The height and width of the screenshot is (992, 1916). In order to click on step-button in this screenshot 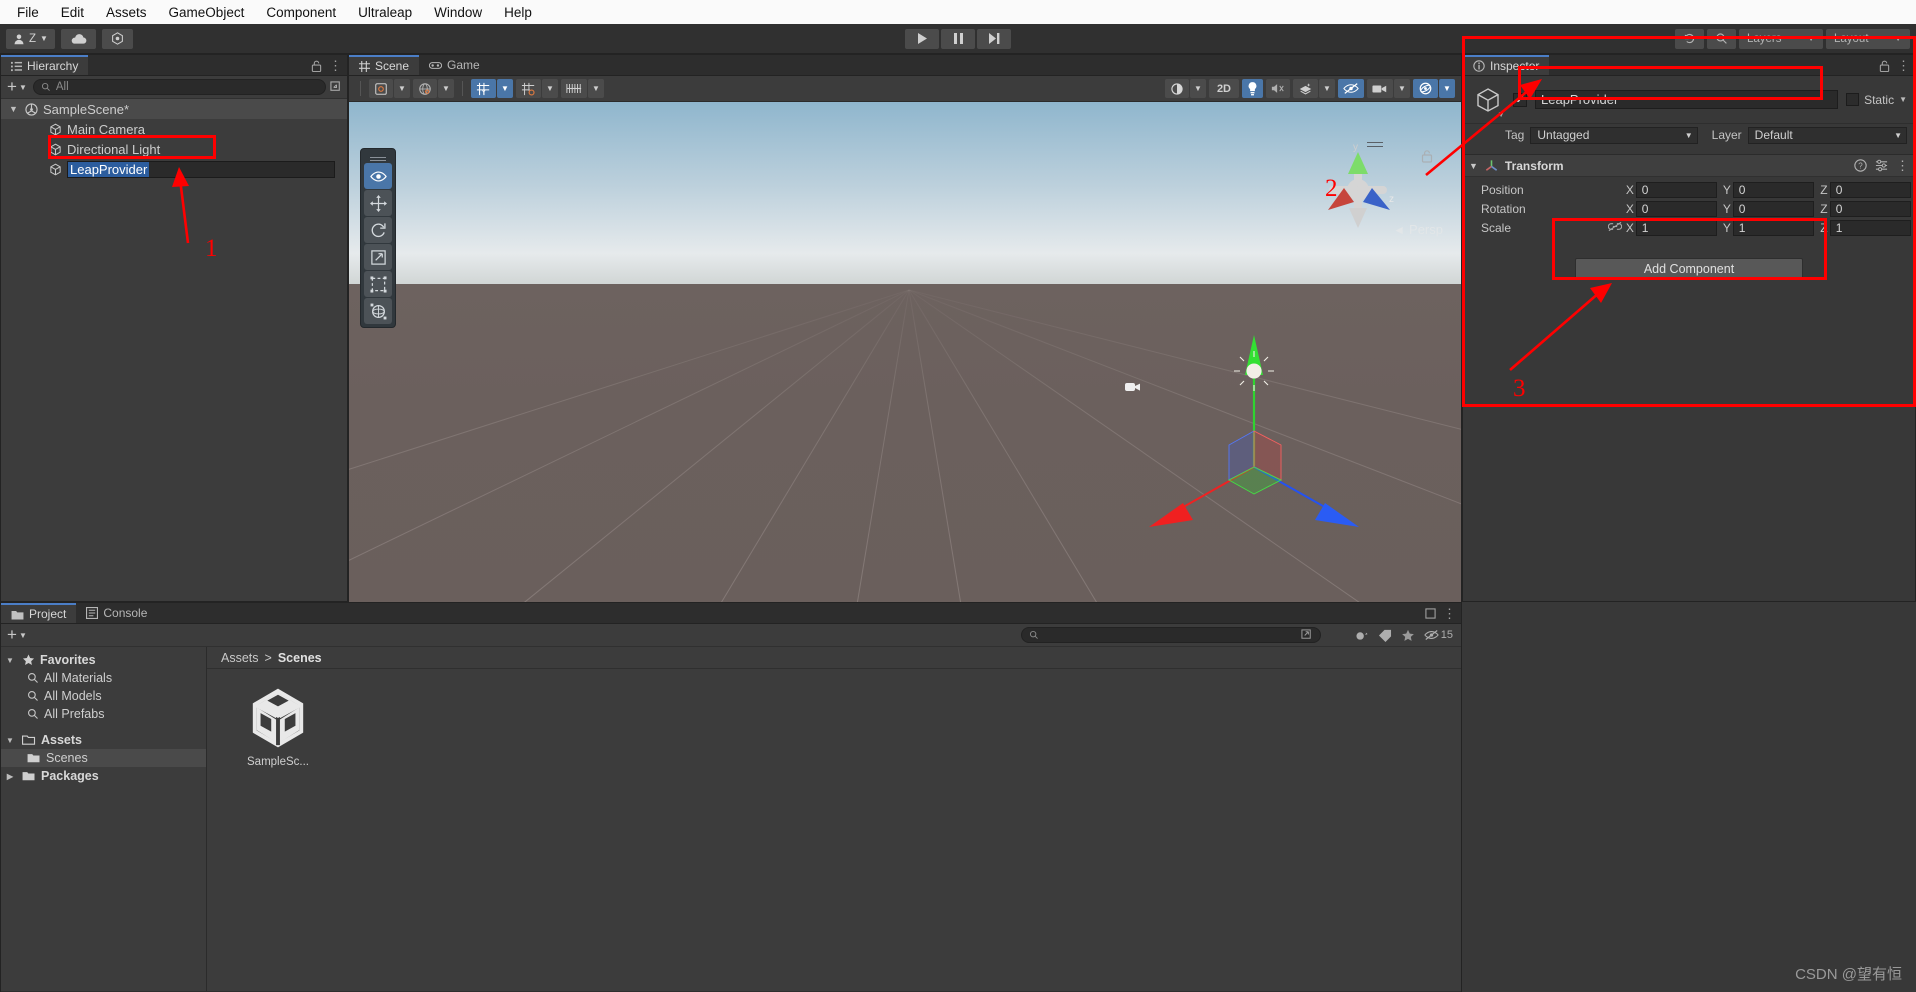, I will do `click(994, 38)`.